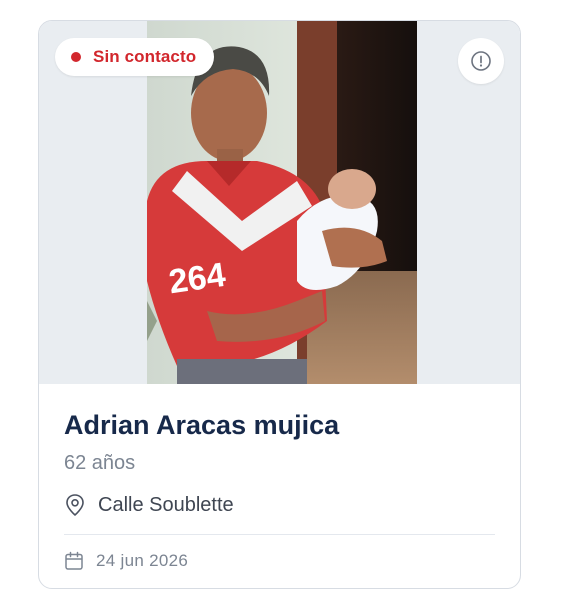 The height and width of the screenshot is (607, 561). Describe the element at coordinates (100, 463) in the screenshot. I see `person-age: 62 años` at that location.